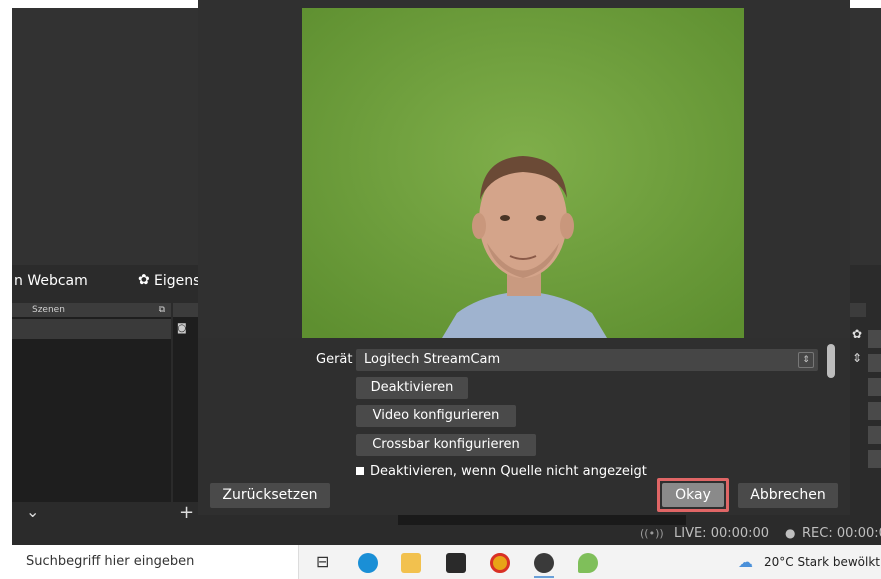  What do you see at coordinates (91, 329) in the screenshot?
I see `scene-item` at bounding box center [91, 329].